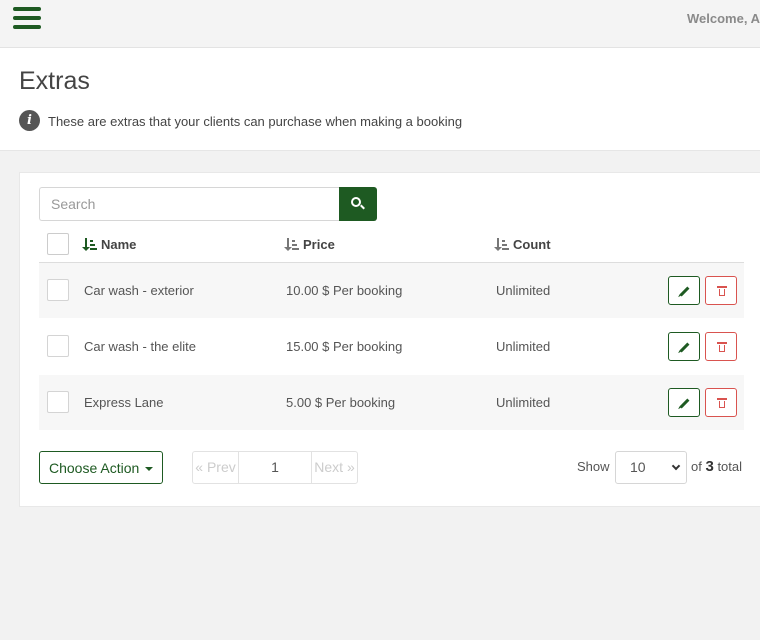 This screenshot has width=760, height=640. Describe the element at coordinates (344, 346) in the screenshot. I see `extra-price: 15.00 $ Per booking` at that location.